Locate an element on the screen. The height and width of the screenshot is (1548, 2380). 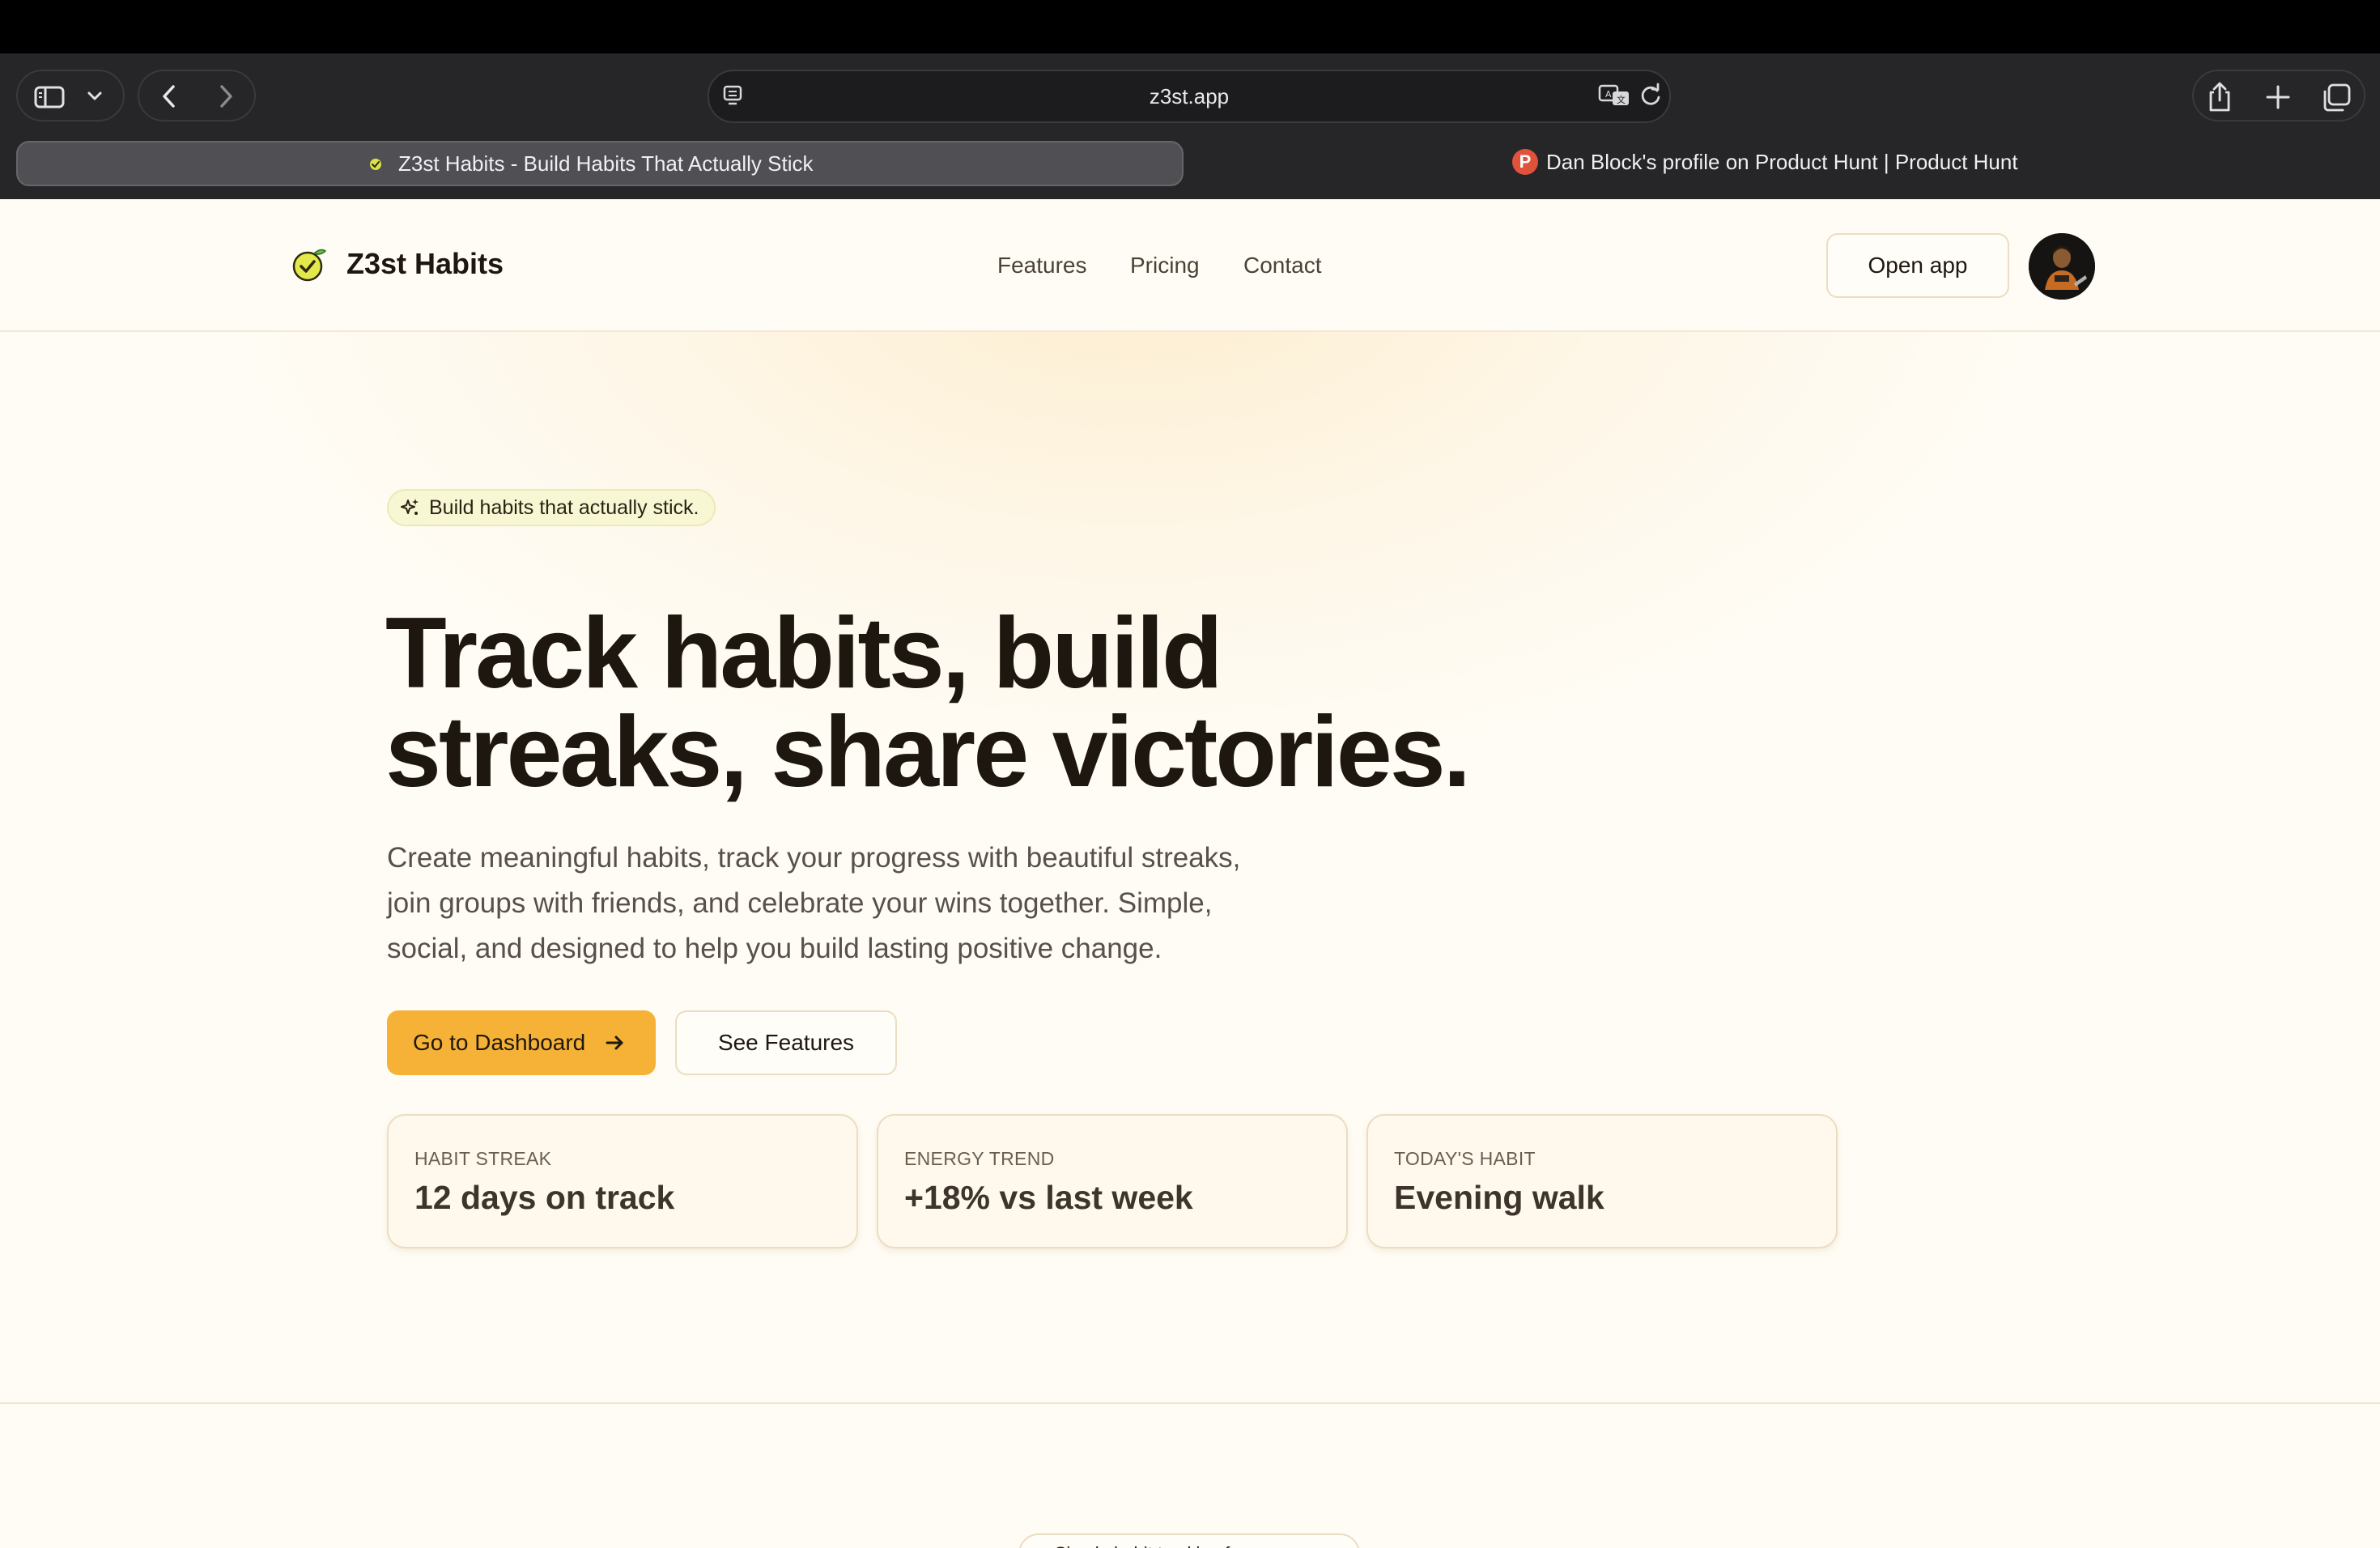
stat-value: +18% vs last week is located at coordinates (1048, 1197).